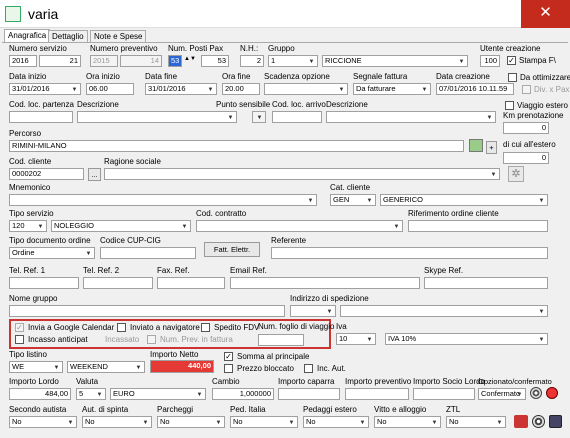 The width and height of the screenshot is (570, 438). I want to click on tipo-listino-code: WE ▼, so click(36, 367).